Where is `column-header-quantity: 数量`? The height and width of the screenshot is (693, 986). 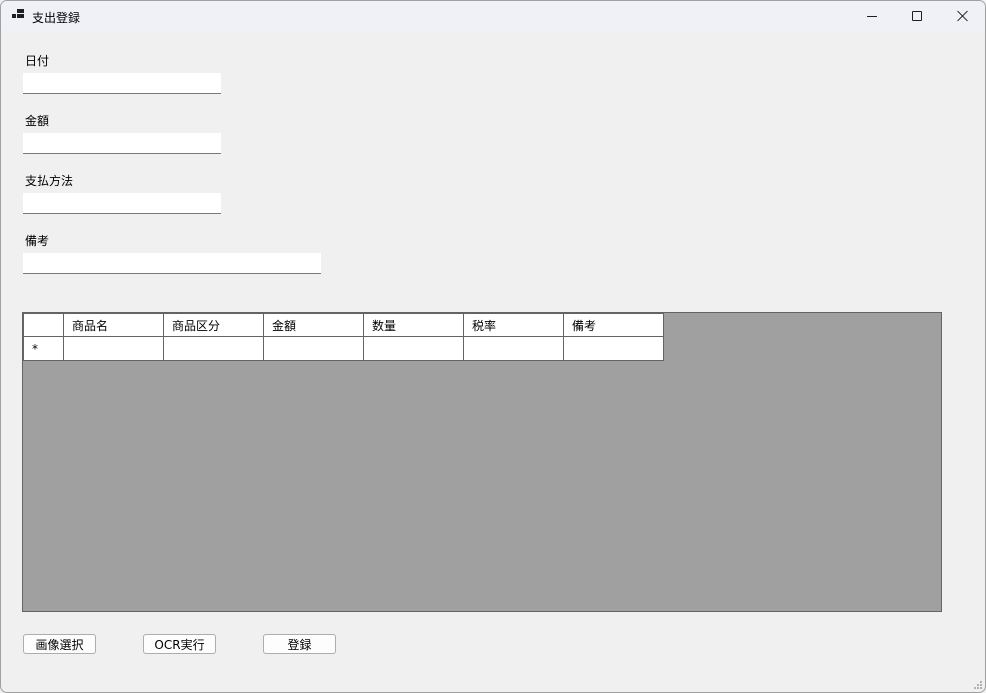 column-header-quantity: 数量 is located at coordinates (413, 325).